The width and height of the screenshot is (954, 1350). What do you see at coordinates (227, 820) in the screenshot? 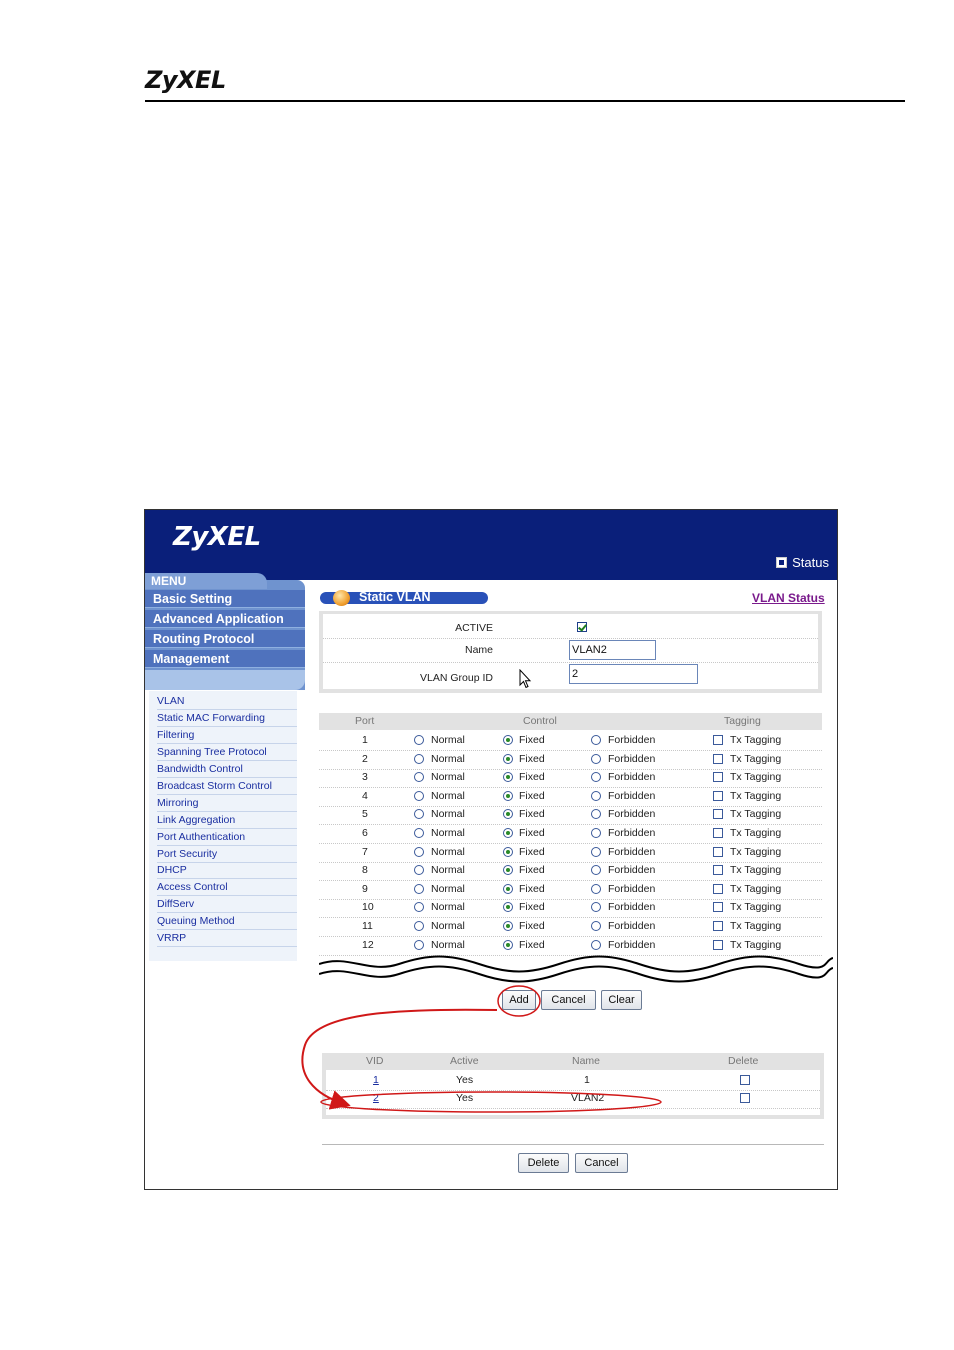
I see `submenu-link-aggregation: Link Aggregation` at bounding box center [227, 820].